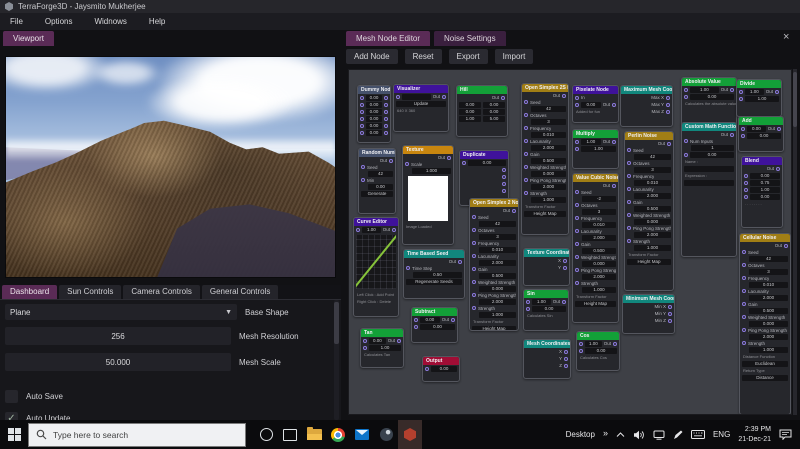  What do you see at coordinates (374, 114) in the screenshot?
I see `node-dummy-node: Dummy Node0.000.000.000.000.000.00` at bounding box center [374, 114].